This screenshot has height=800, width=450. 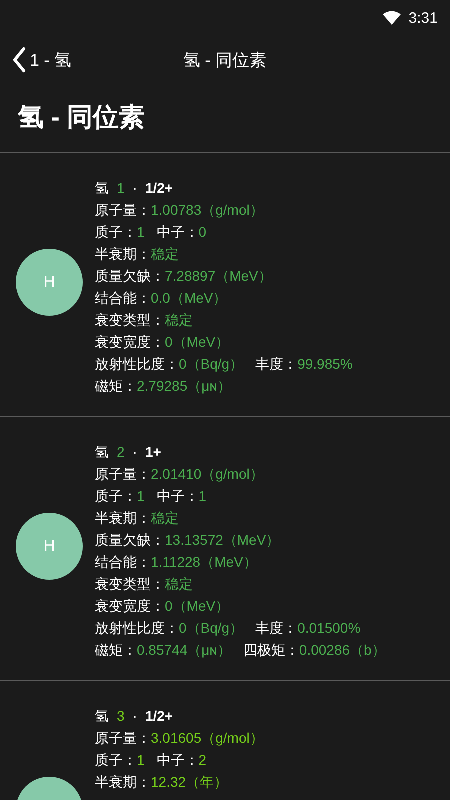 I want to click on property-label: 四极矩：, so click(x=271, y=650).